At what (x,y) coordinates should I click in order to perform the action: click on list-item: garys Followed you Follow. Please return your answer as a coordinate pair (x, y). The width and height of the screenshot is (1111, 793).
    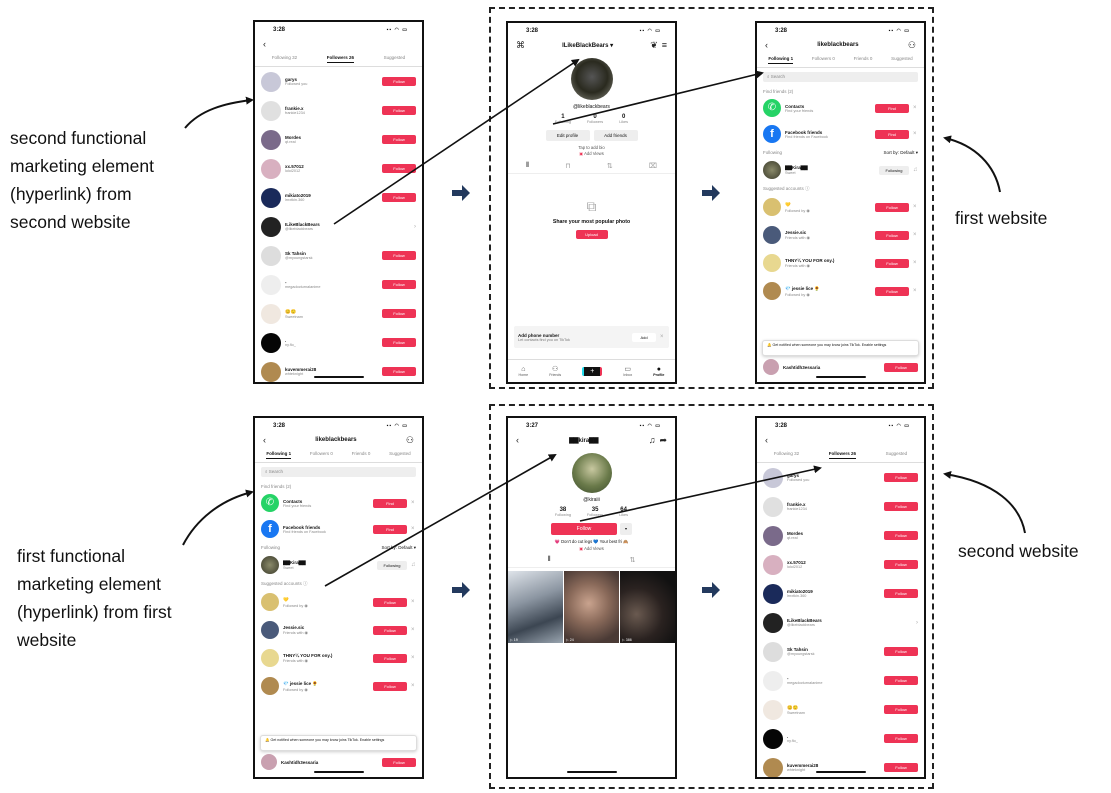
    Looking at the image, I should click on (338, 81).